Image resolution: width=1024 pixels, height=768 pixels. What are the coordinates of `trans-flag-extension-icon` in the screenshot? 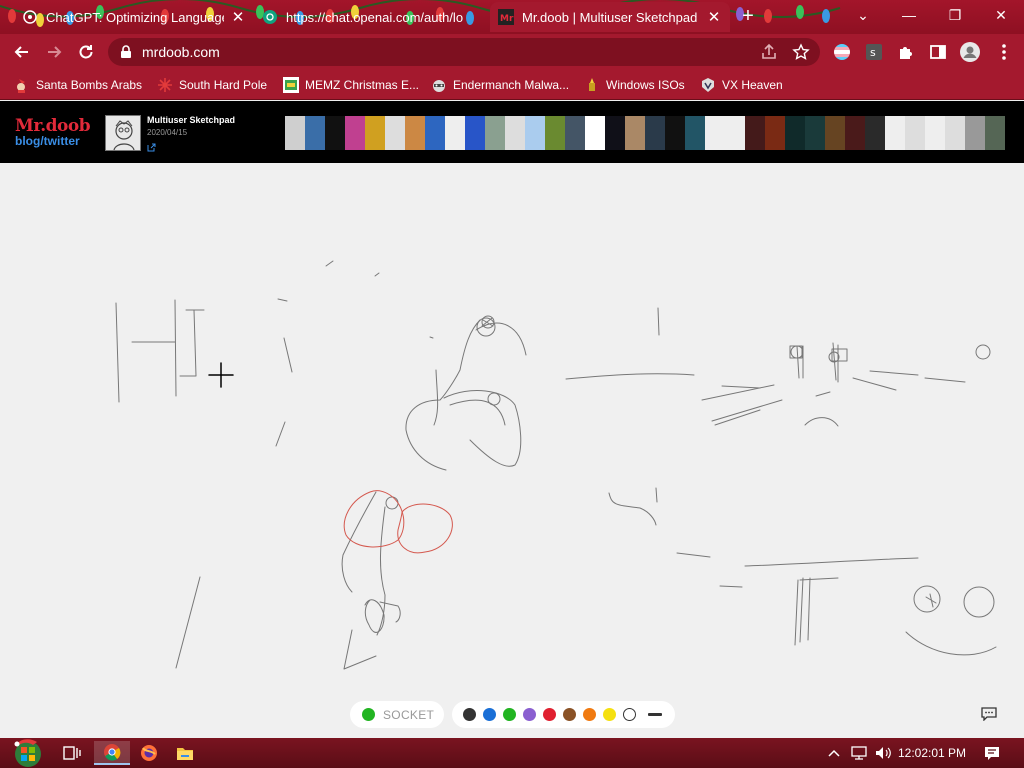 It's located at (842, 52).